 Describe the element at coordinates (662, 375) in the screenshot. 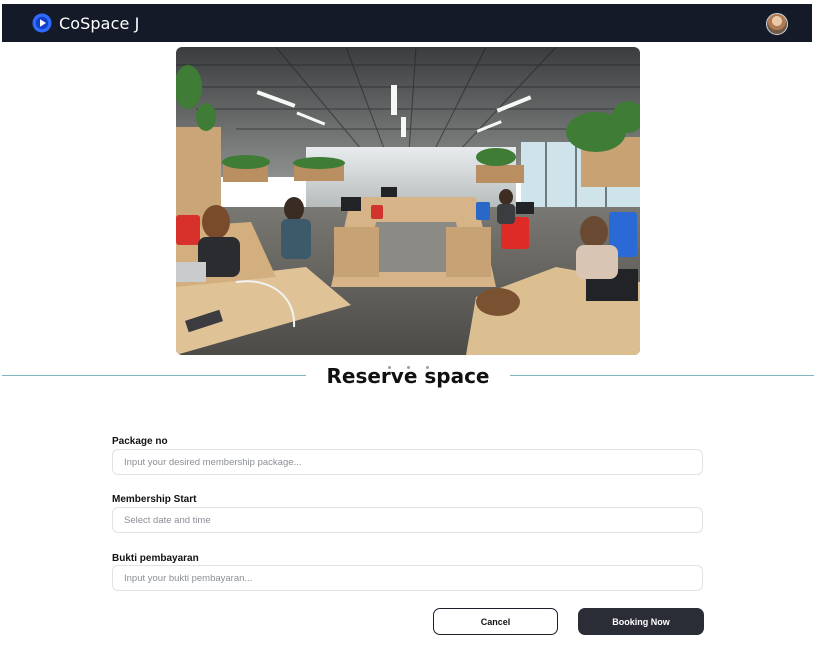

I see `section-divider-right` at that location.